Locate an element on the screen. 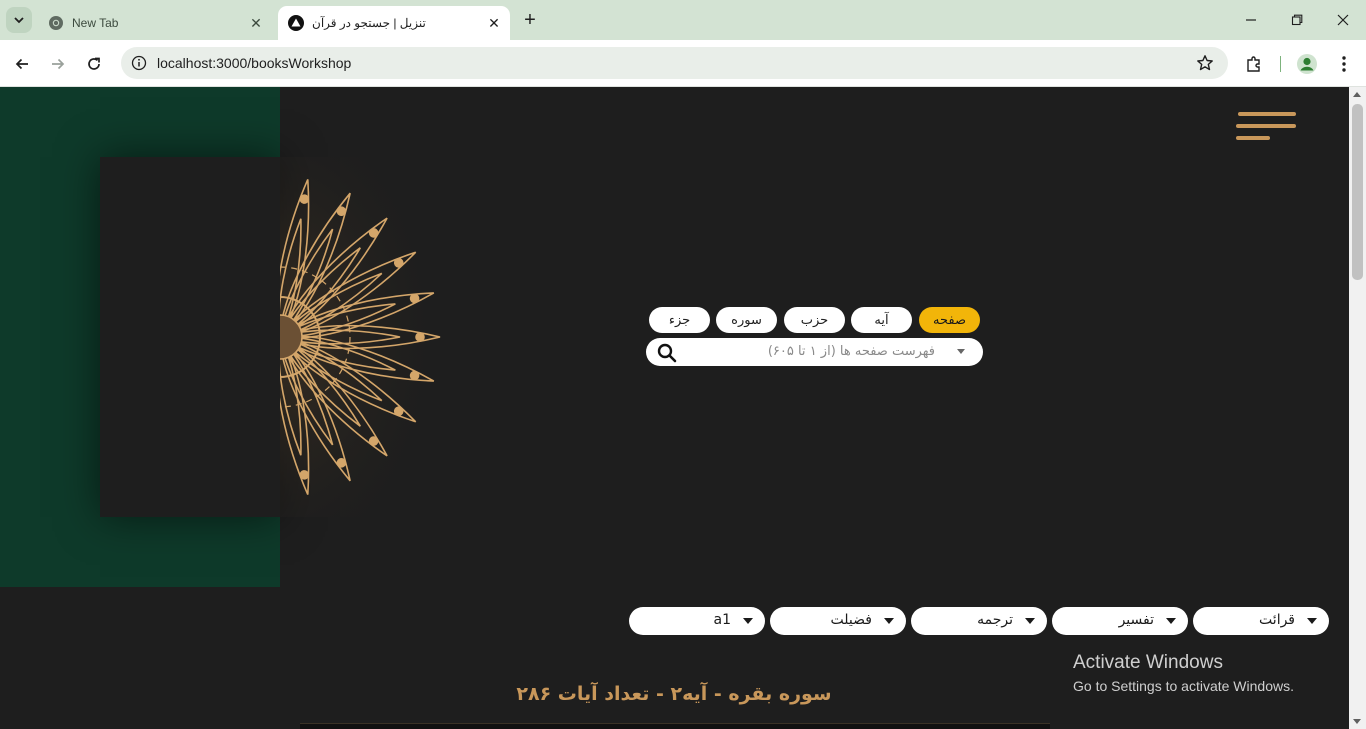 The height and width of the screenshot is (729, 1366). restore-button is located at coordinates (1297, 20).